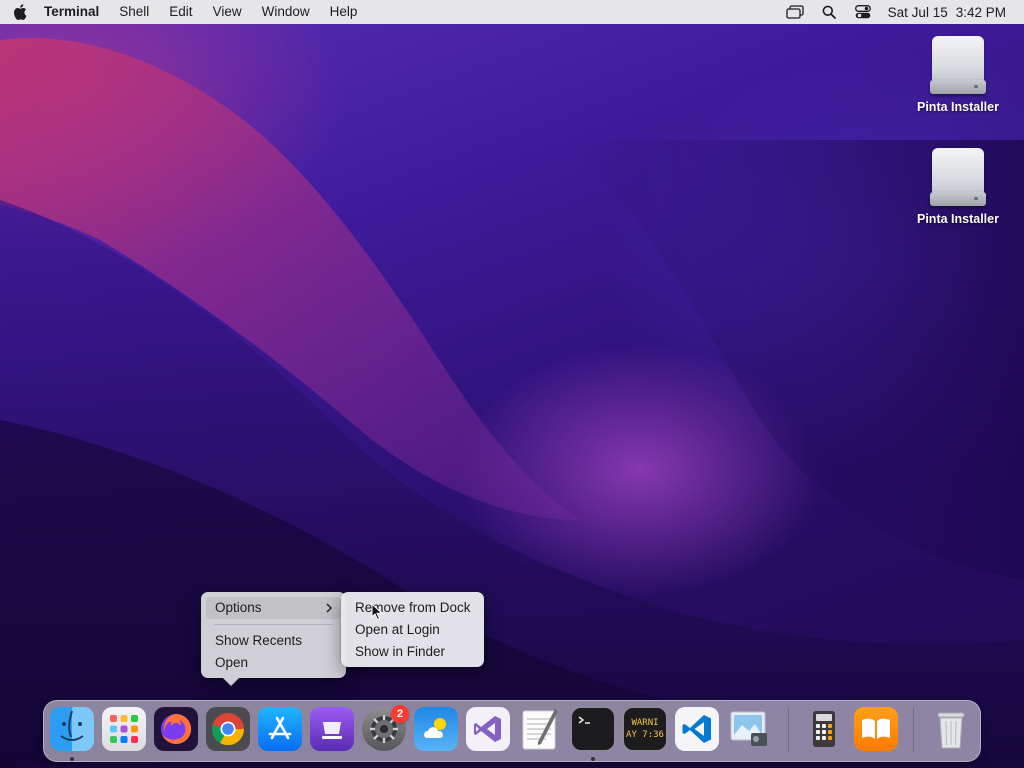 The image size is (1024, 768). Describe the element at coordinates (344, 12) in the screenshot. I see `menu-help: Help` at that location.